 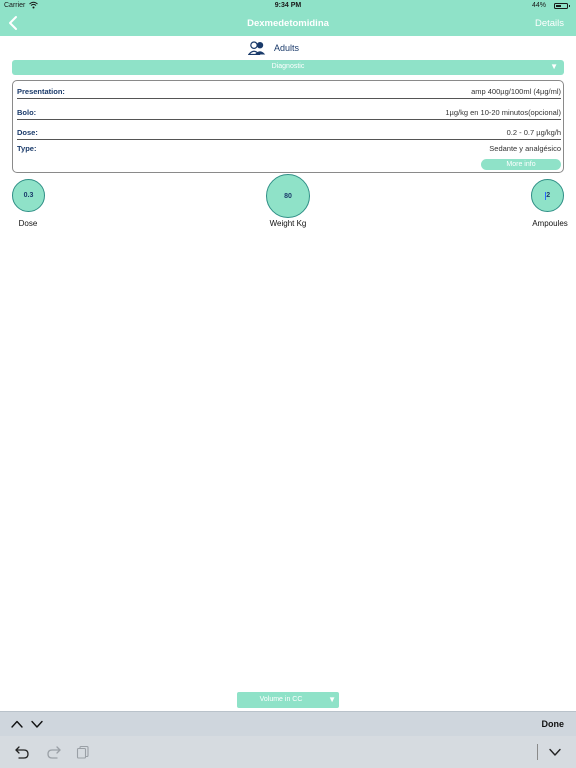 What do you see at coordinates (27, 148) in the screenshot?
I see `type-label: Type:` at bounding box center [27, 148].